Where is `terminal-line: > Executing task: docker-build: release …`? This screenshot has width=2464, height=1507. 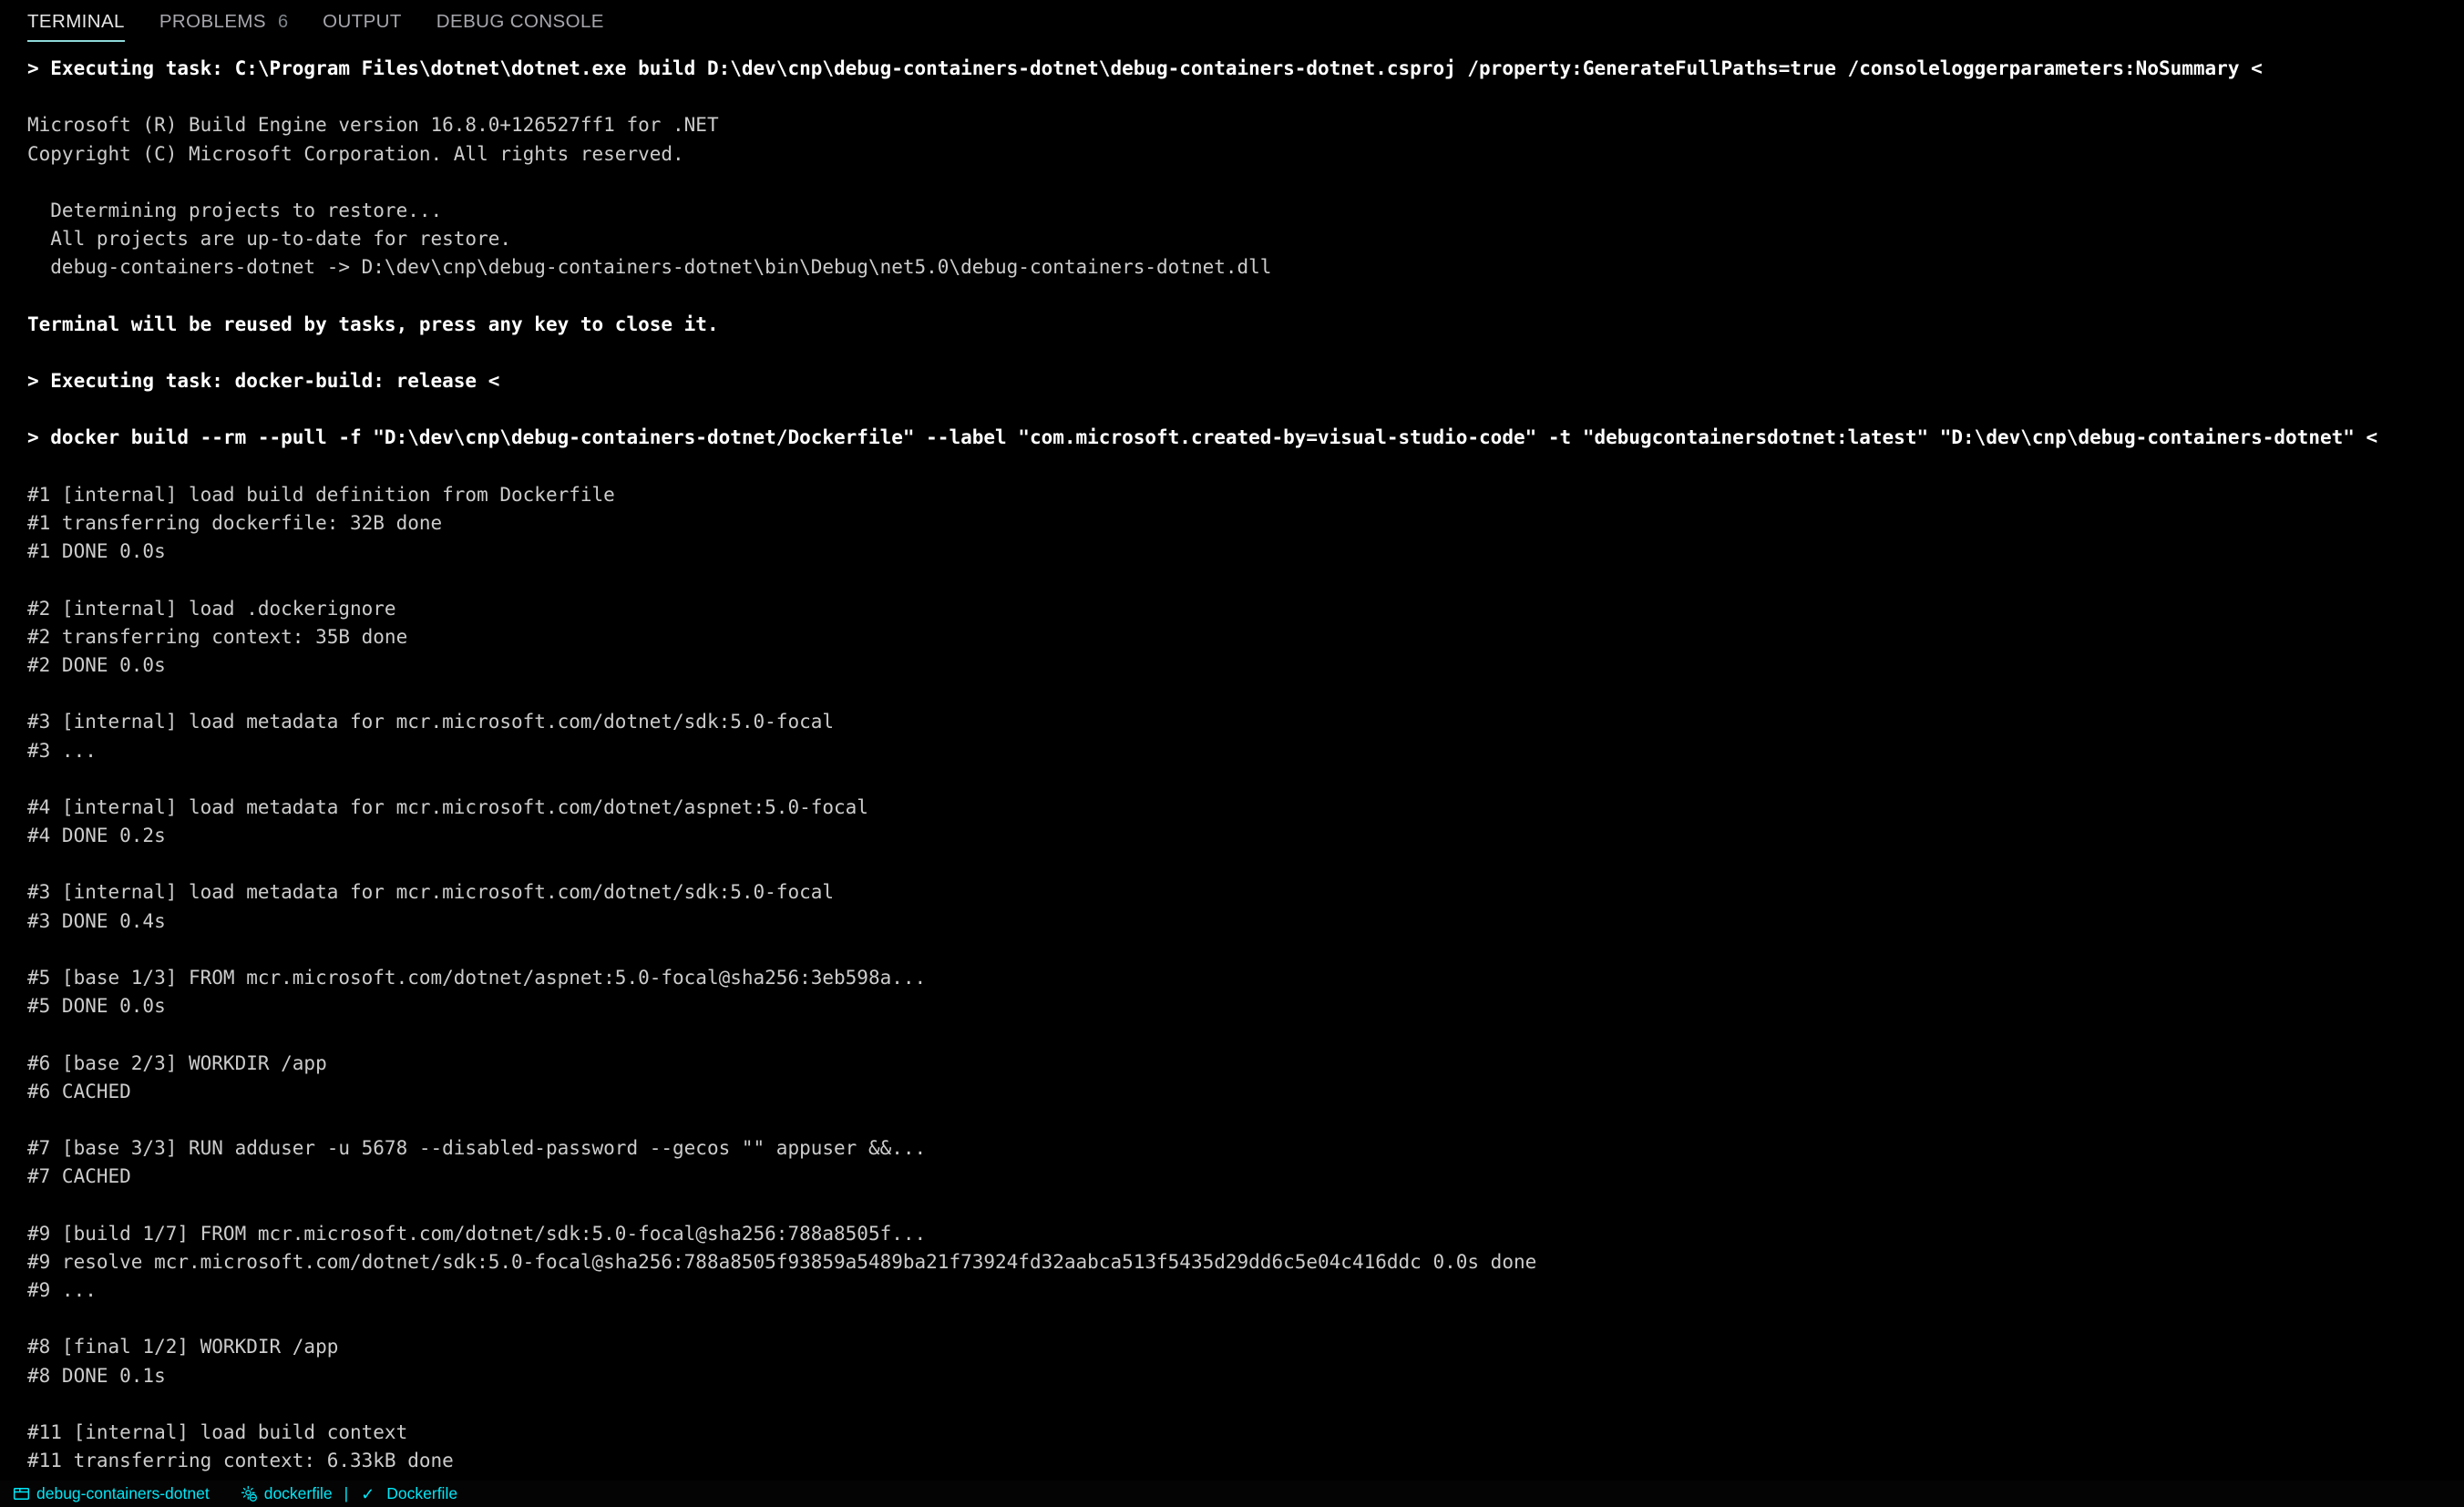 terminal-line: > Executing task: docker-build: release … is located at coordinates (263, 381).